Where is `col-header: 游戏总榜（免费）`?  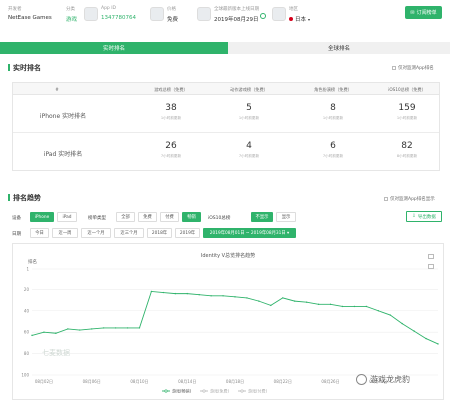 col-header: 游戏总榜（免费） is located at coordinates (171, 89).